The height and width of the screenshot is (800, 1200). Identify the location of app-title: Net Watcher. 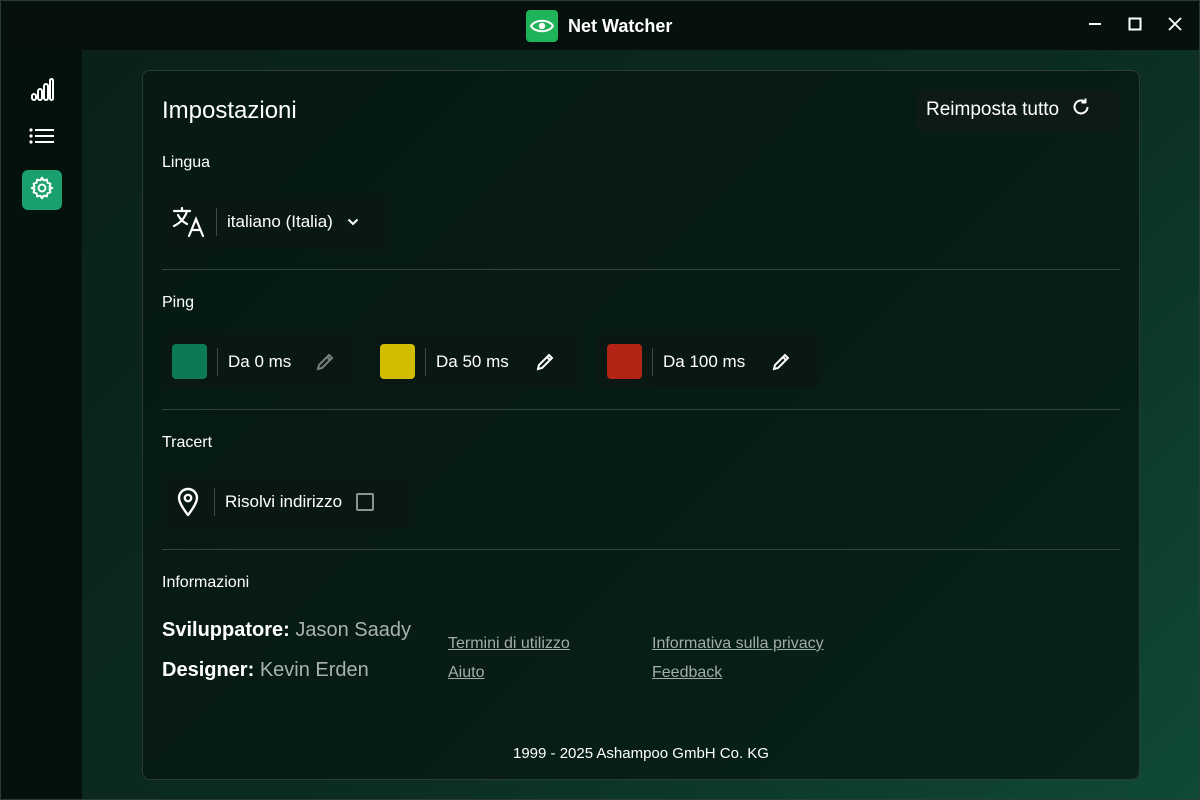
(620, 26).